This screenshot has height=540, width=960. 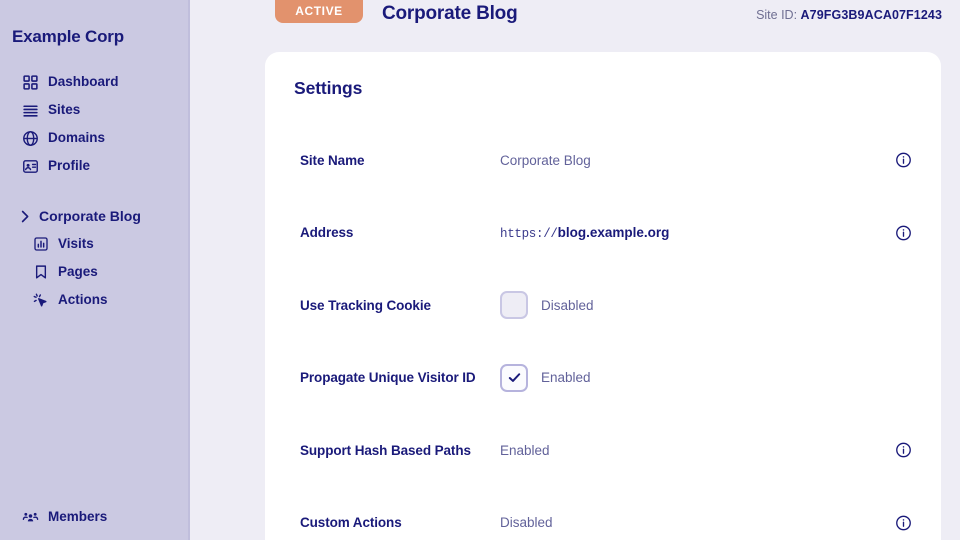 I want to click on sidebar-footer-nav: Members, so click(x=95, y=517).